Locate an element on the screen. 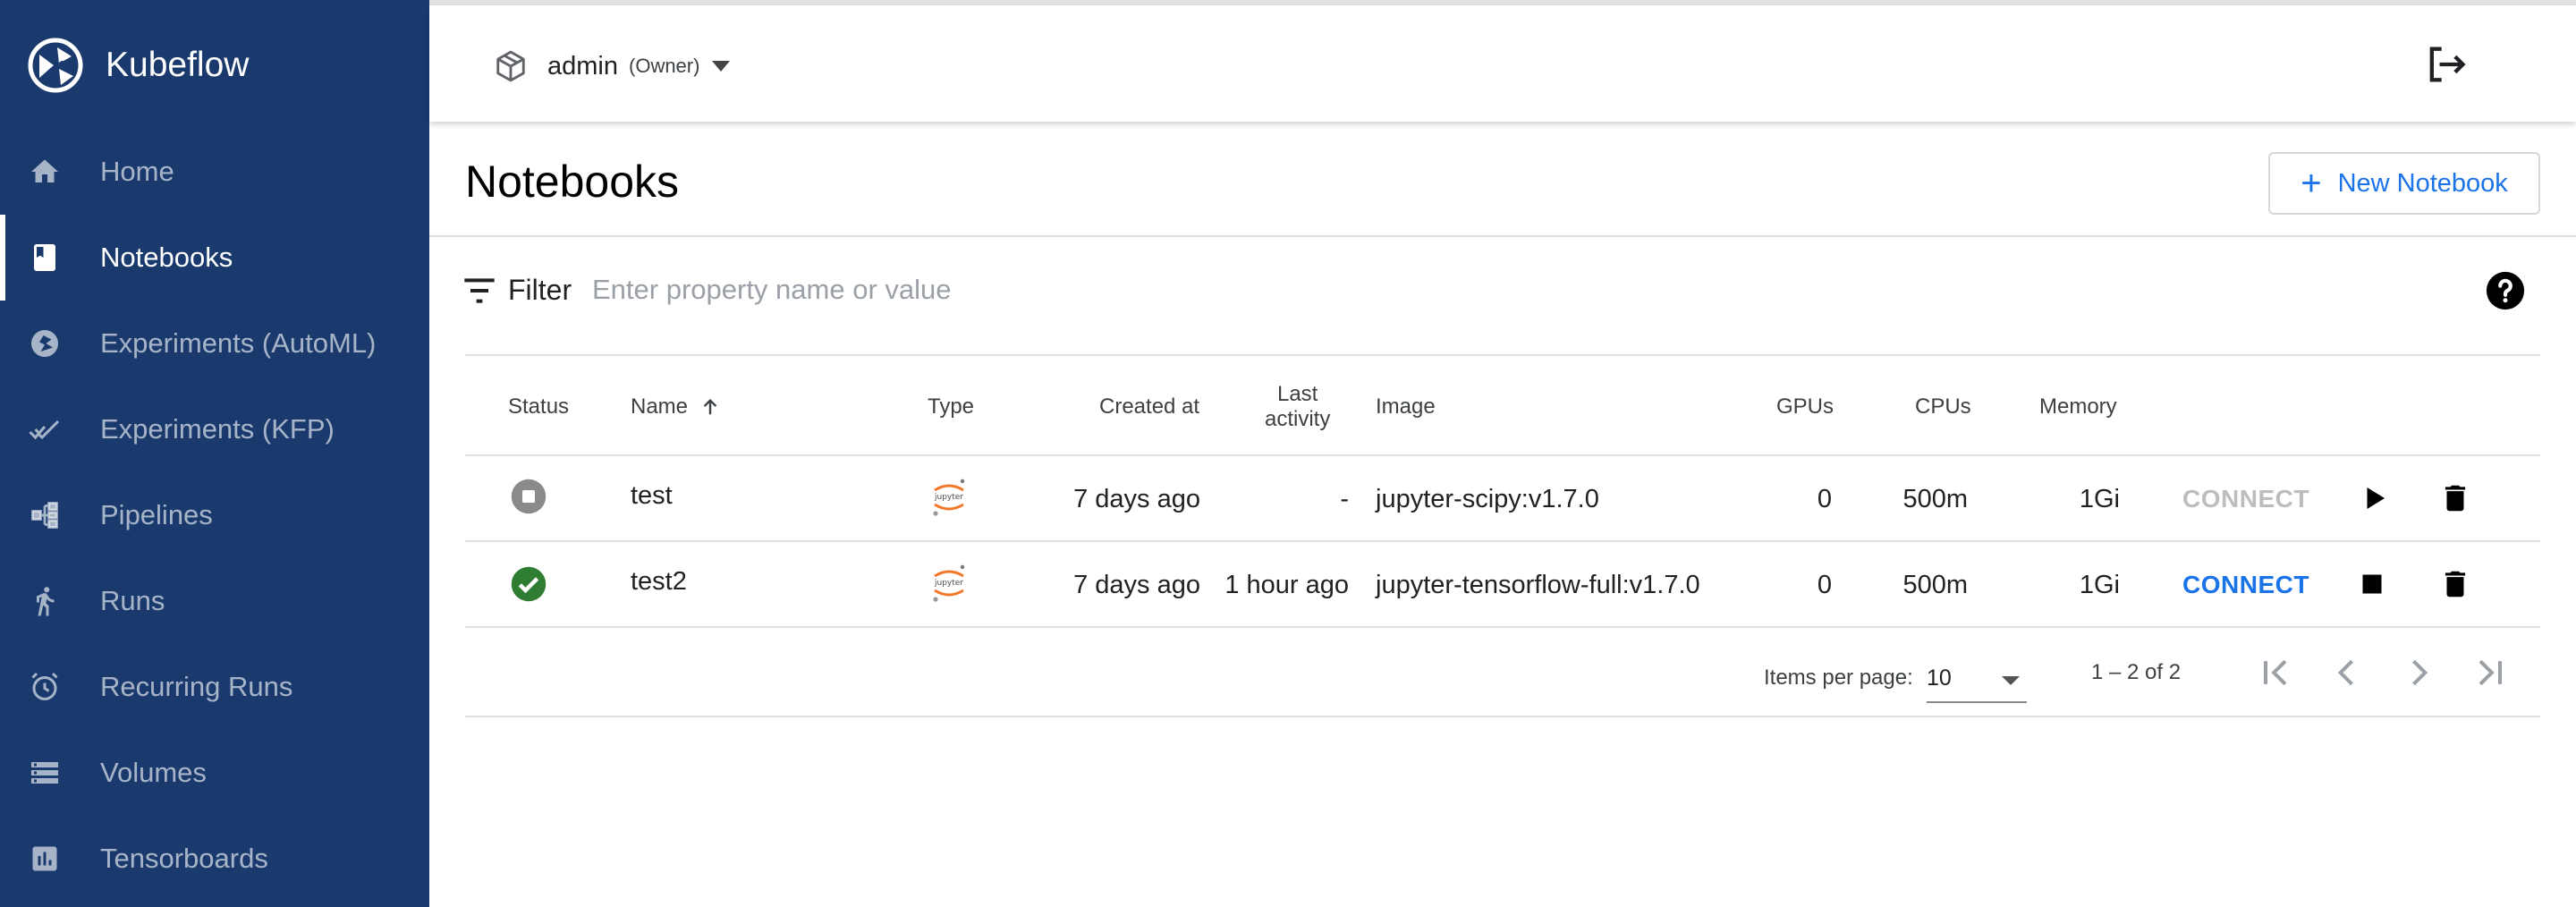 This screenshot has width=2576, height=907. namespace-name: admin is located at coordinates (582, 66).